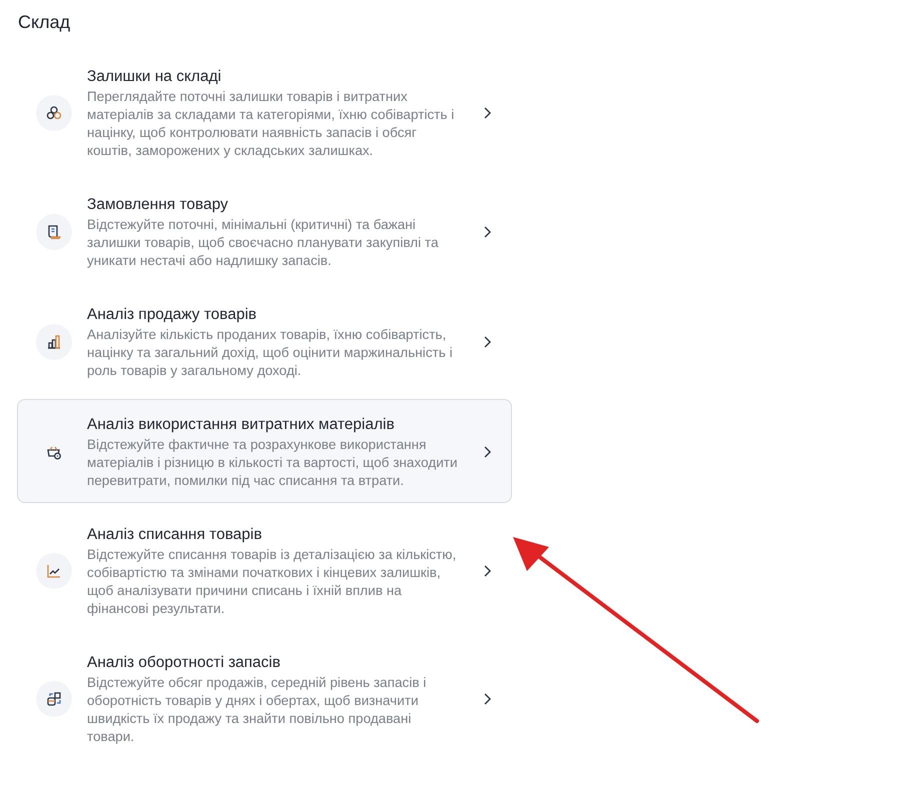 The height and width of the screenshot is (810, 901). What do you see at coordinates (270, 353) in the screenshot?
I see `card-description: Аналізуйте кількість проданих товарів, їхню собівартість, націнку та загальний дохід, щоб оцінити маржинальність і роль товарів у загальному доході.` at bounding box center [270, 353].